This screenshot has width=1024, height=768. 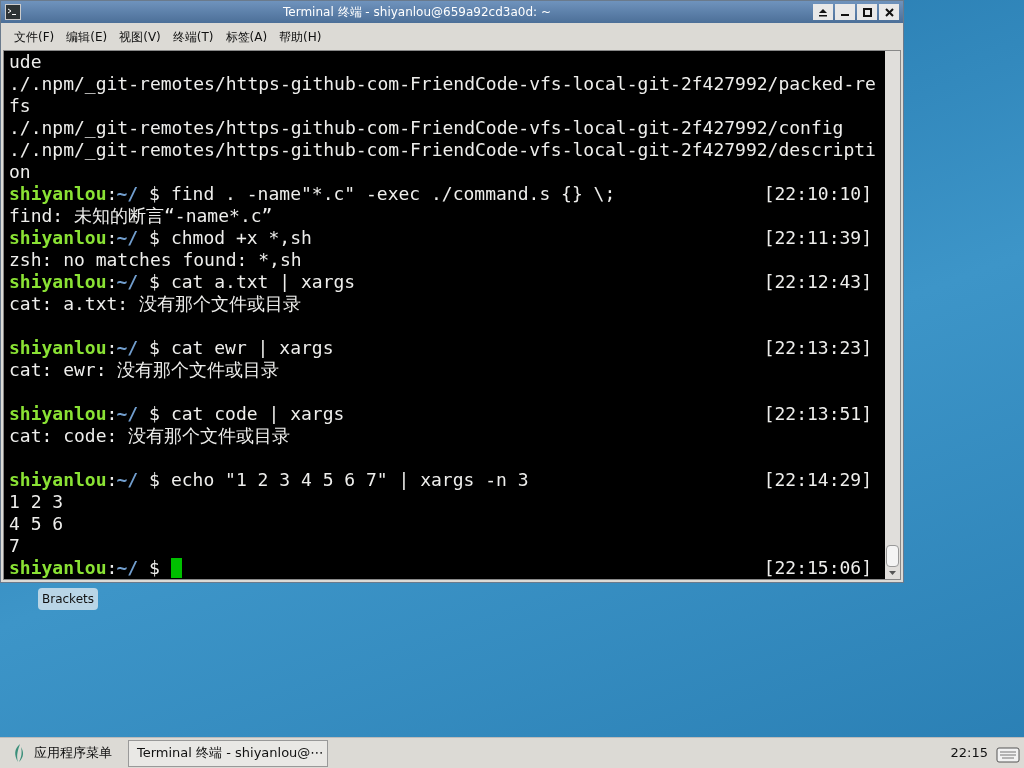 I want to click on shade-button, so click(x=823, y=12).